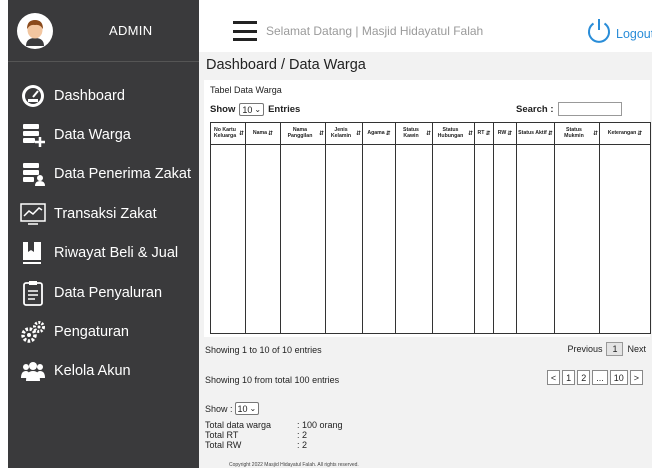 The height and width of the screenshot is (468, 652). What do you see at coordinates (450, 132) in the screenshot?
I see `column-header-label: Status Hubungan` at bounding box center [450, 132].